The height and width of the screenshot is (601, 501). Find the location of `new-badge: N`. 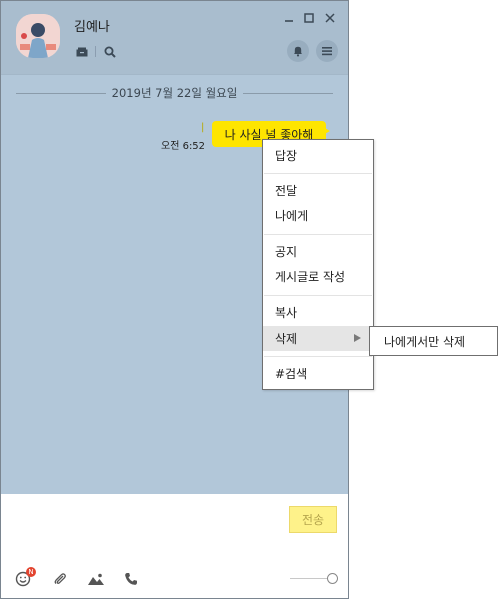

new-badge: N is located at coordinates (31, 572).